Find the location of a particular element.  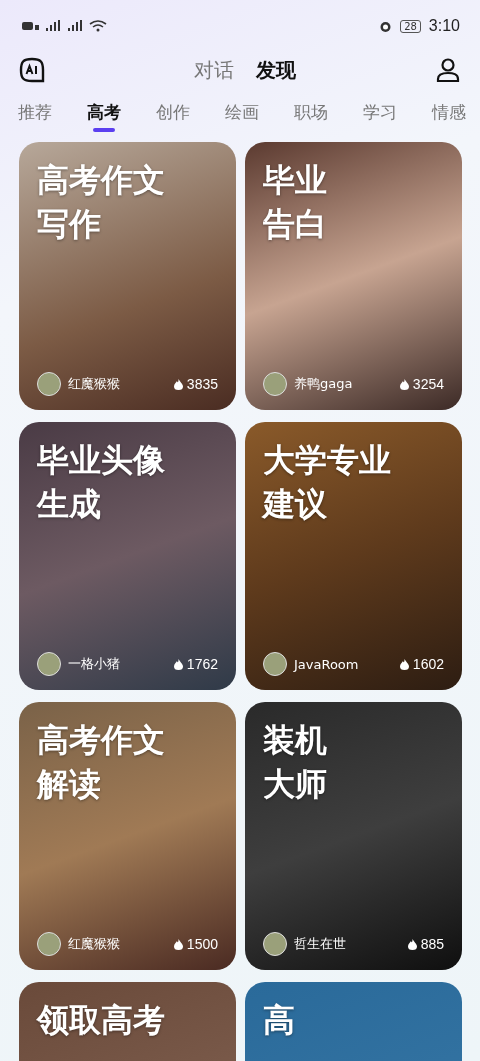

profile-icon is located at coordinates (448, 70).